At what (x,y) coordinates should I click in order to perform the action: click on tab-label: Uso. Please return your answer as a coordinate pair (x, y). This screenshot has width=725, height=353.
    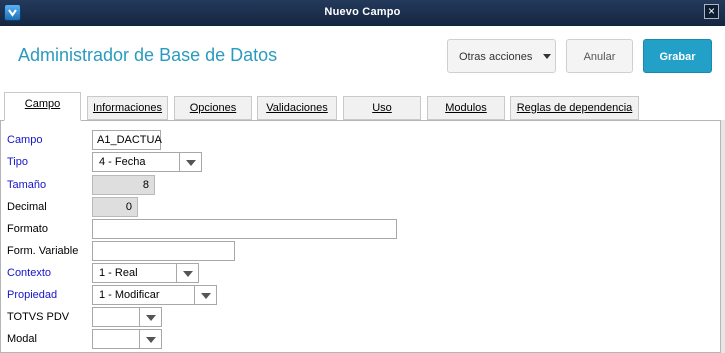
    Looking at the image, I should click on (382, 108).